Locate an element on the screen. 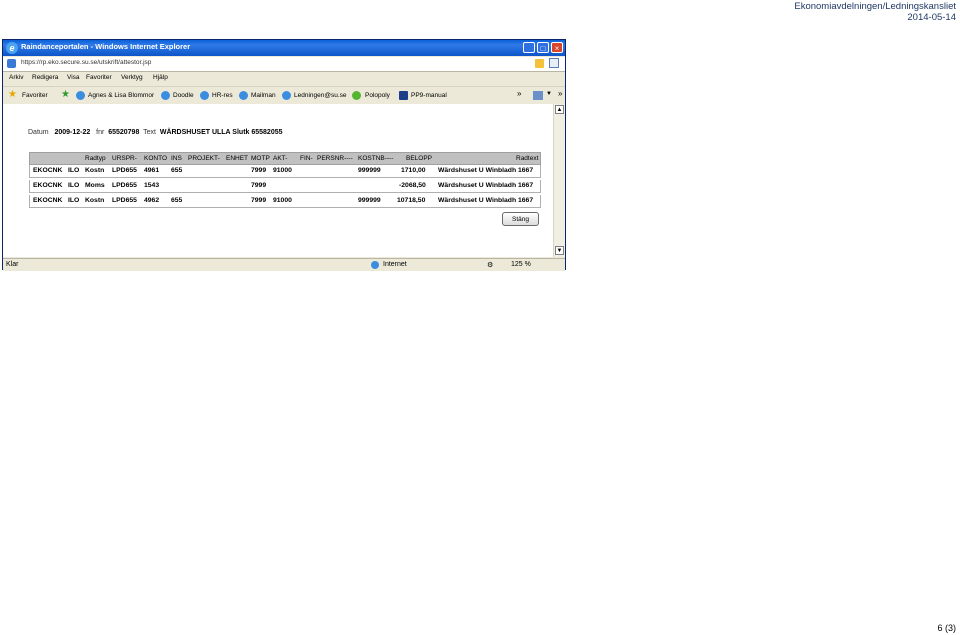 The height and width of the screenshot is (635, 960). document-date: 2014-05-14 is located at coordinates (931, 17).